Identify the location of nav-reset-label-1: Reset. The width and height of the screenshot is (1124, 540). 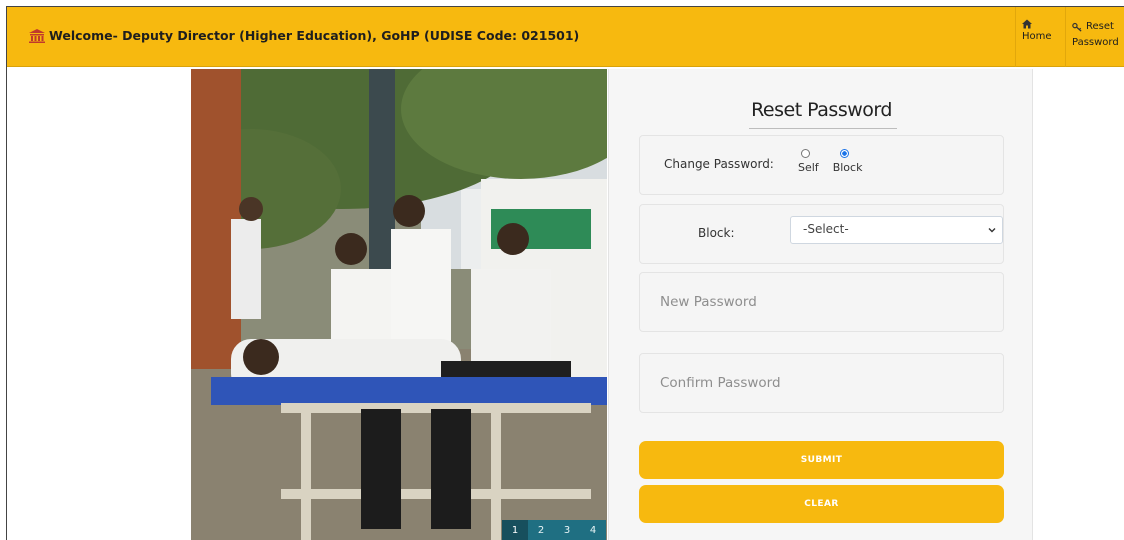
(1100, 26).